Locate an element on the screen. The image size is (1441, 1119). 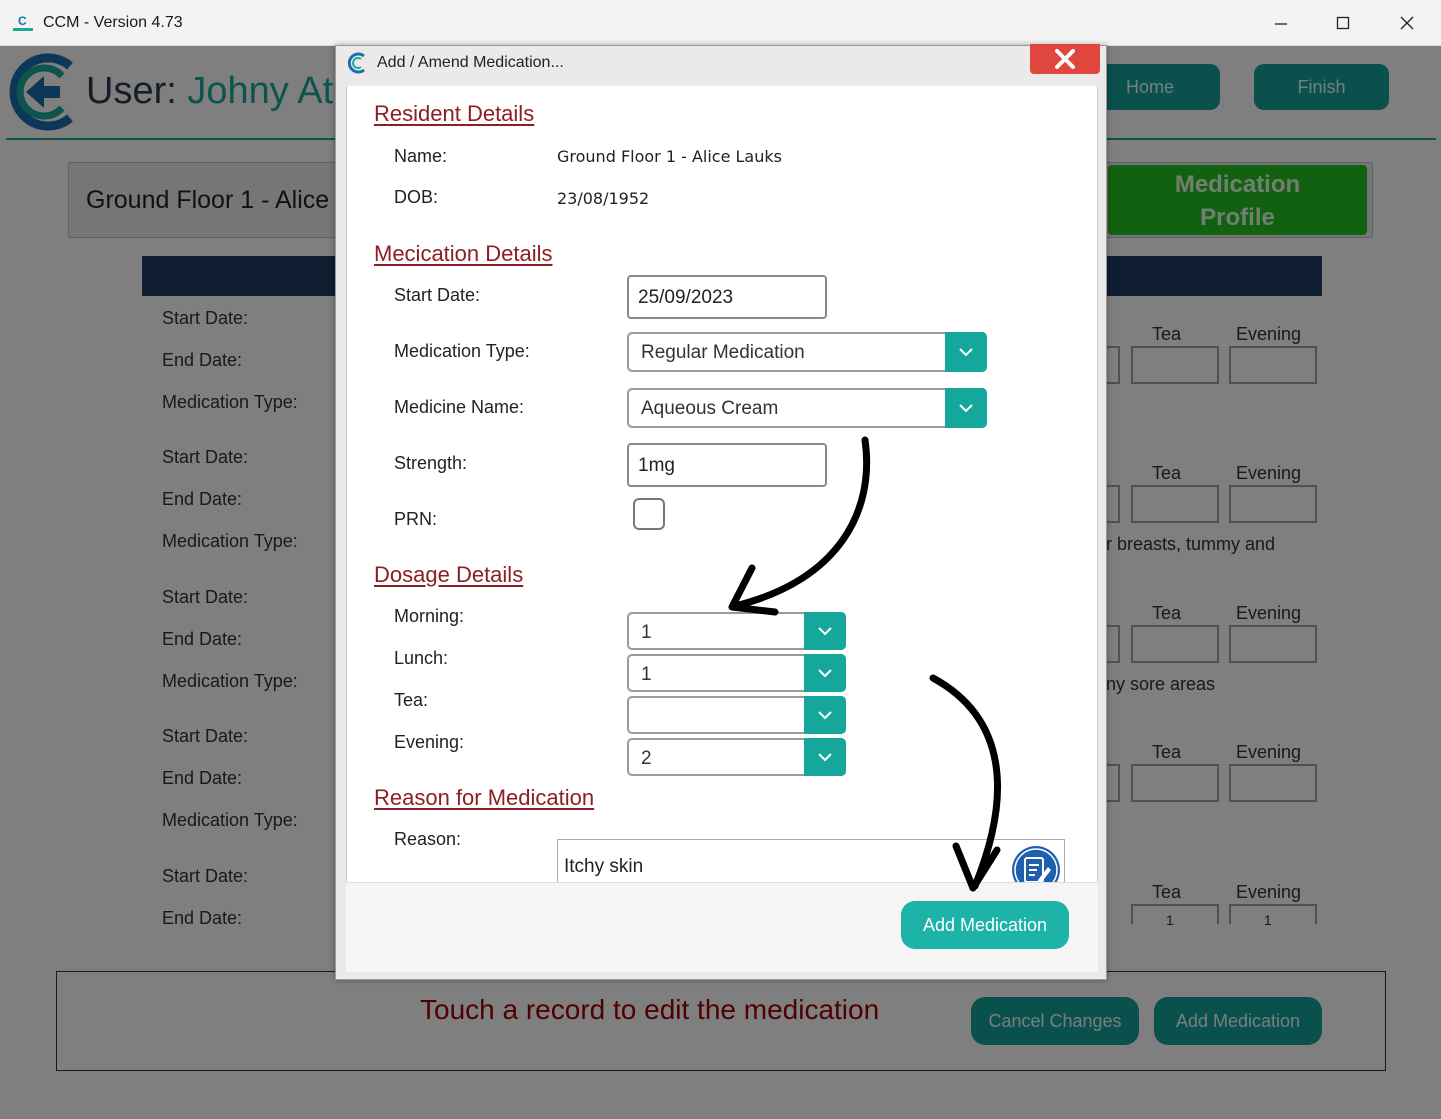
dialog-logo-icon is located at coordinates (356, 63).